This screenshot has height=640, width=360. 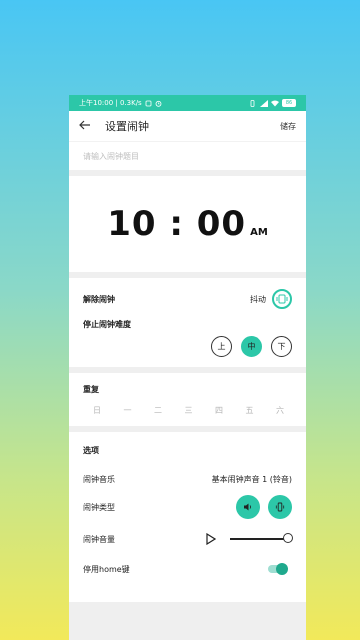 What do you see at coordinates (99, 539) in the screenshot?
I see `volume-label: 闹钟音量` at bounding box center [99, 539].